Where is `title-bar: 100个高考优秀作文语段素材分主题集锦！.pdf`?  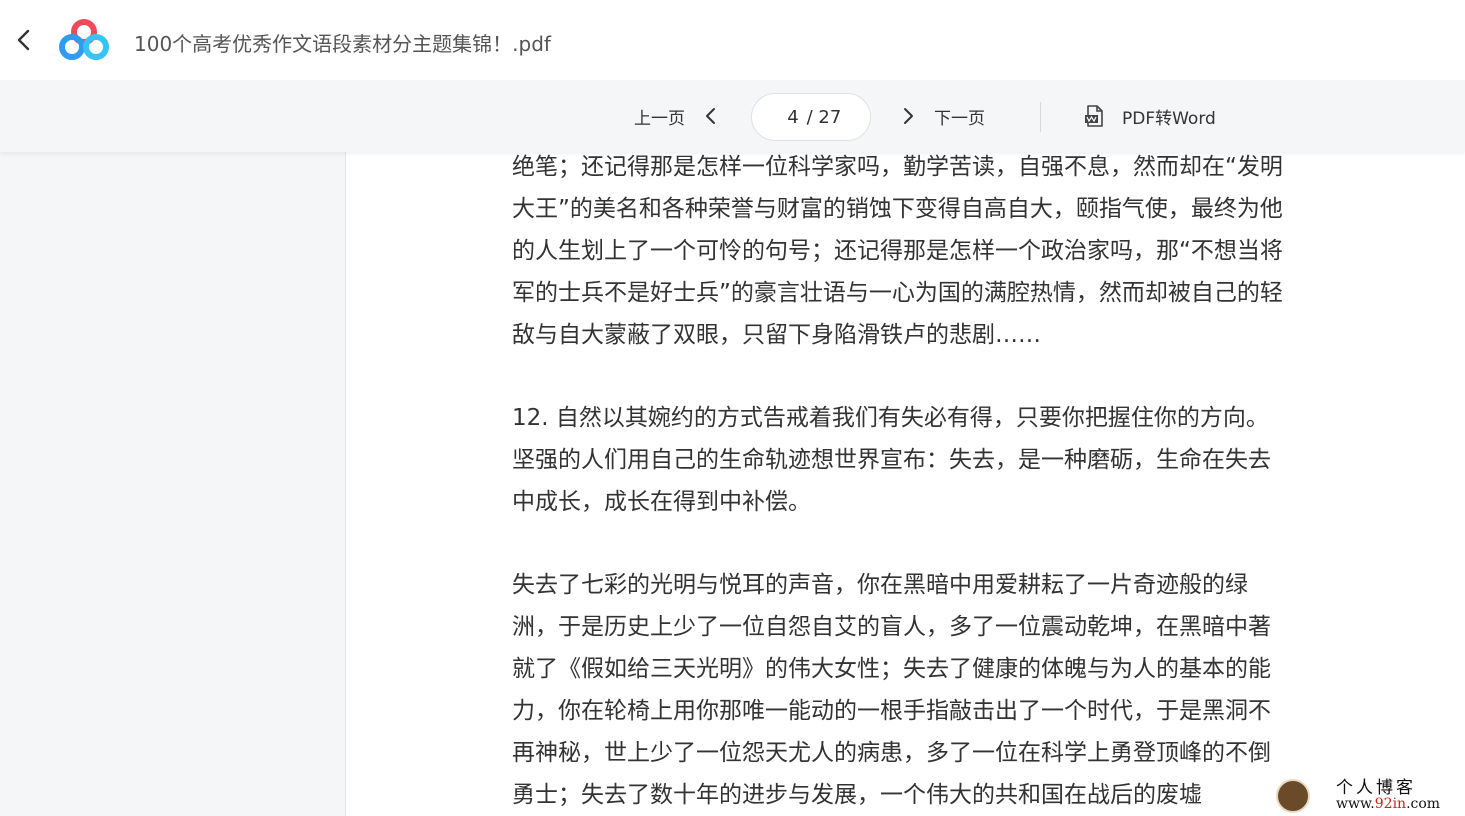
title-bar: 100个高考优秀作文语段素材分主题集锦！.pdf is located at coordinates (732, 40).